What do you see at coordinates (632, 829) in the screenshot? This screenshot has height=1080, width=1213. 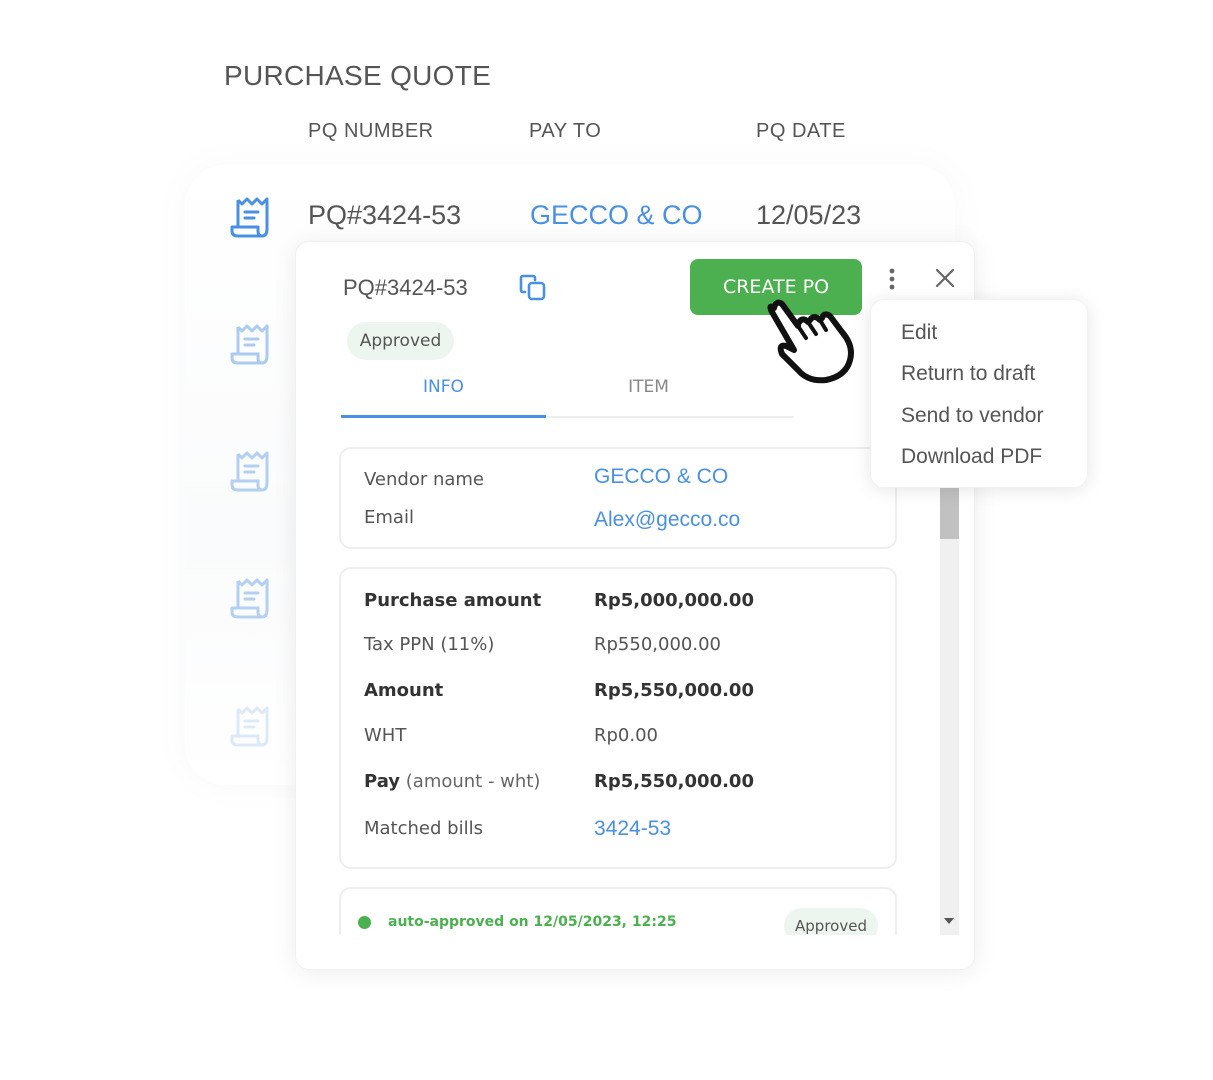 I see `matched-bills-link: 3424-53` at bounding box center [632, 829].